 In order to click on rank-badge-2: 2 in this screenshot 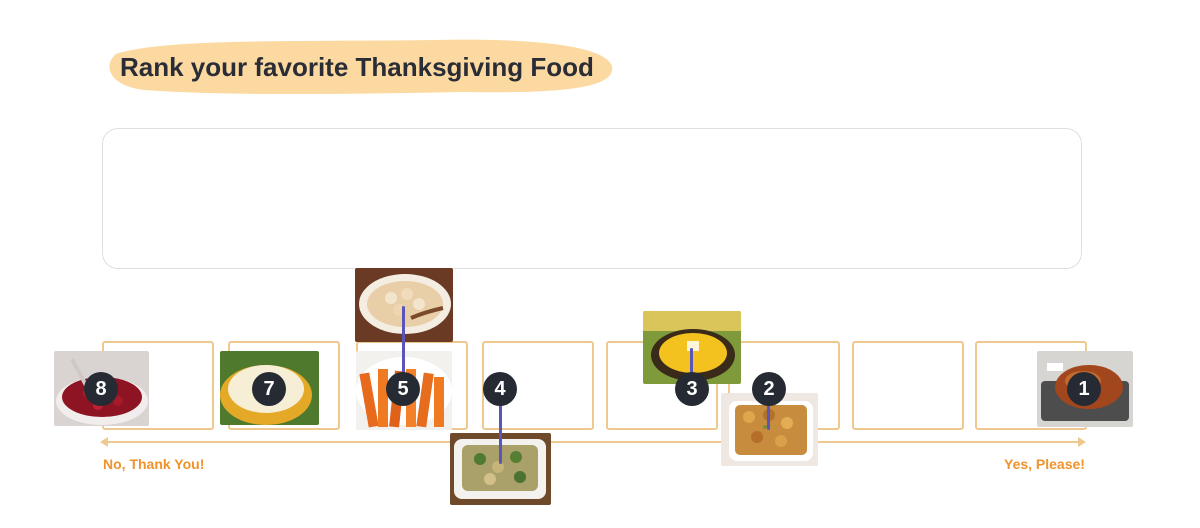, I will do `click(769, 389)`.